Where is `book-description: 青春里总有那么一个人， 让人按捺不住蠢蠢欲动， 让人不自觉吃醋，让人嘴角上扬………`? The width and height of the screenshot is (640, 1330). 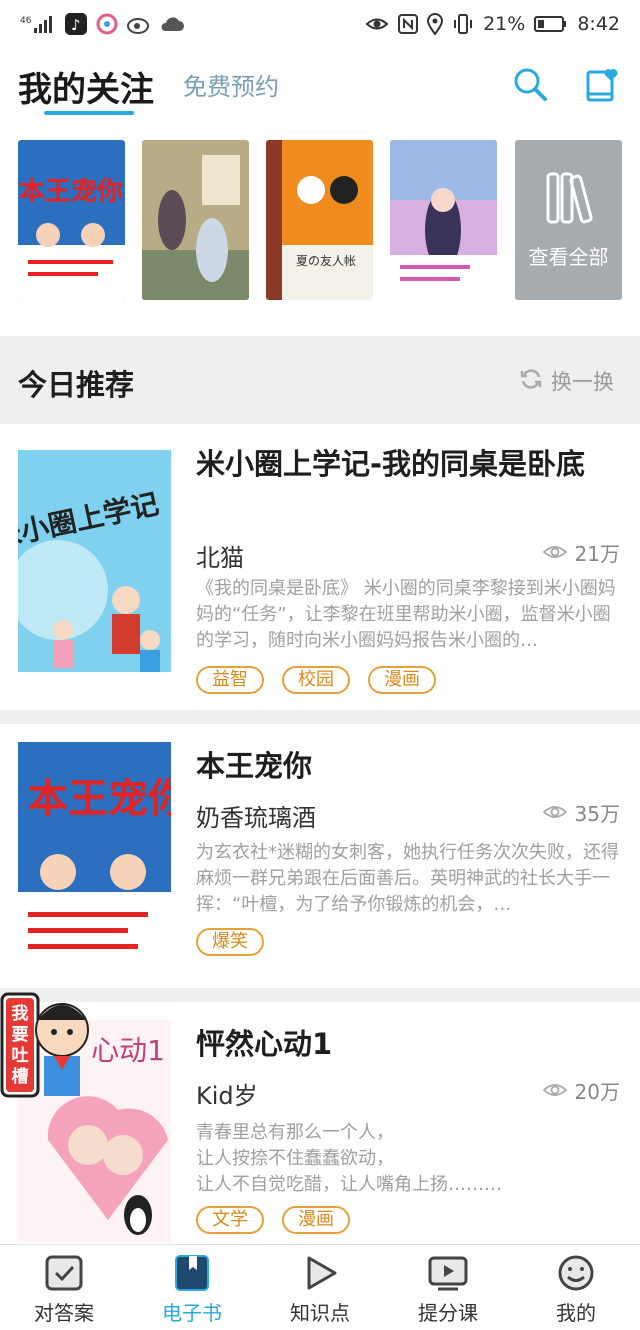 book-description: 青春里总有那么一个人， 让人按捺不住蠢蠢欲动， 让人不自觉吃醋，让人嘴角上扬……… is located at coordinates (349, 1158).